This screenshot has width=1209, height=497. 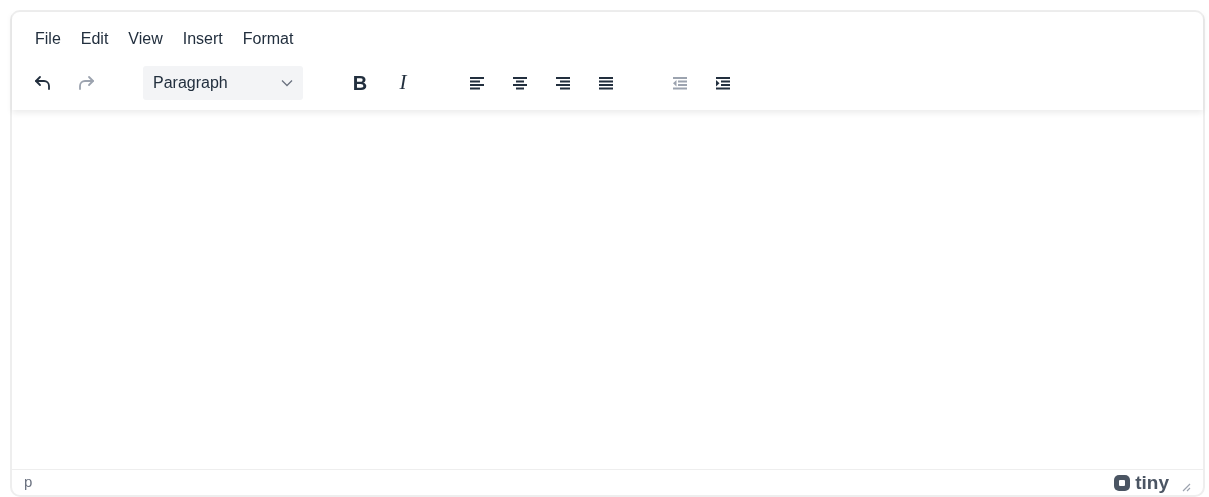 I want to click on menu-item: View, so click(x=145, y=39).